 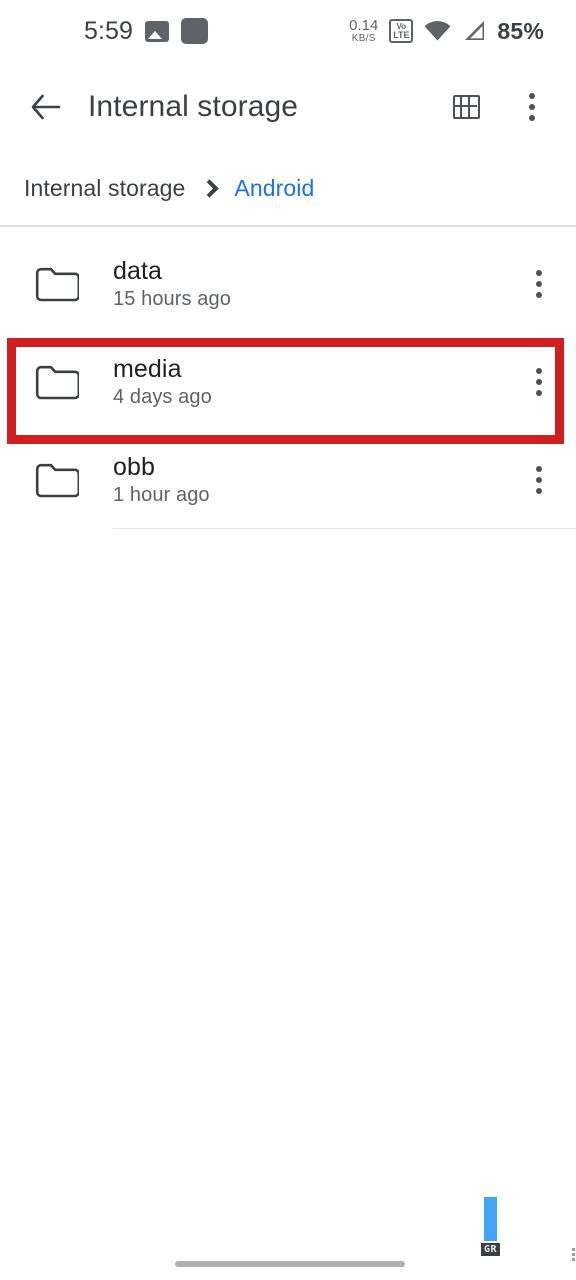 I want to click on file-row-text: data 15 hours ago, so click(x=307, y=284).